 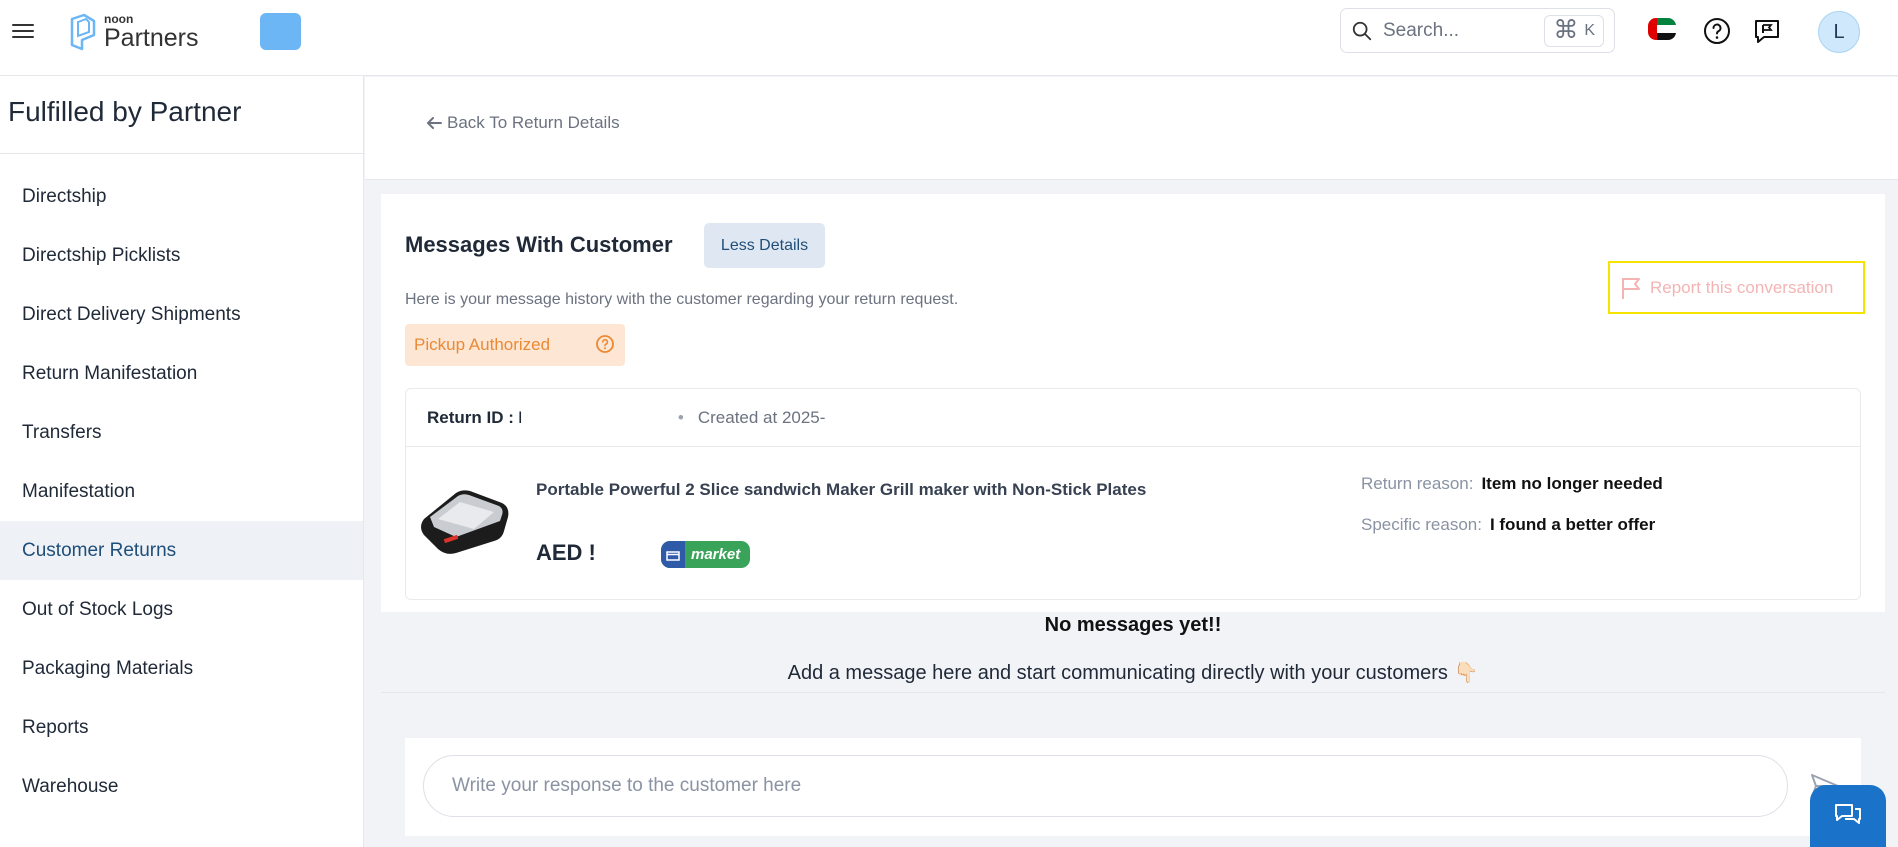 What do you see at coordinates (605, 344) in the screenshot?
I see `status-help-icon` at bounding box center [605, 344].